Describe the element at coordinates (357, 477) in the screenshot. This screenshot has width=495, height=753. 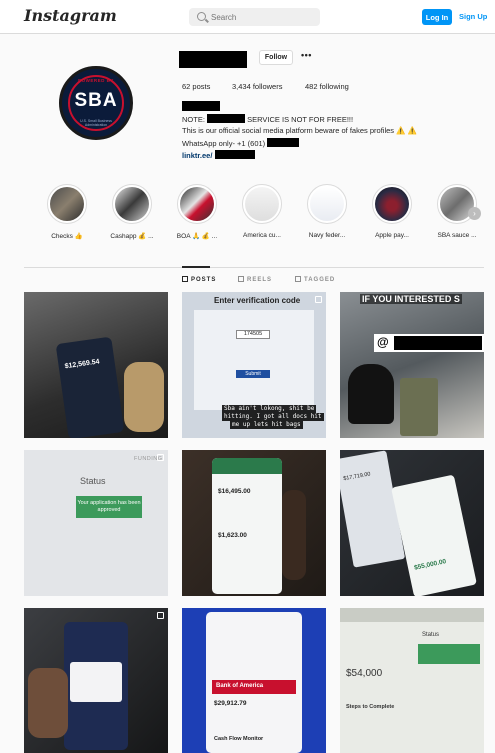
I see `amount-left: $17,719.00` at that location.